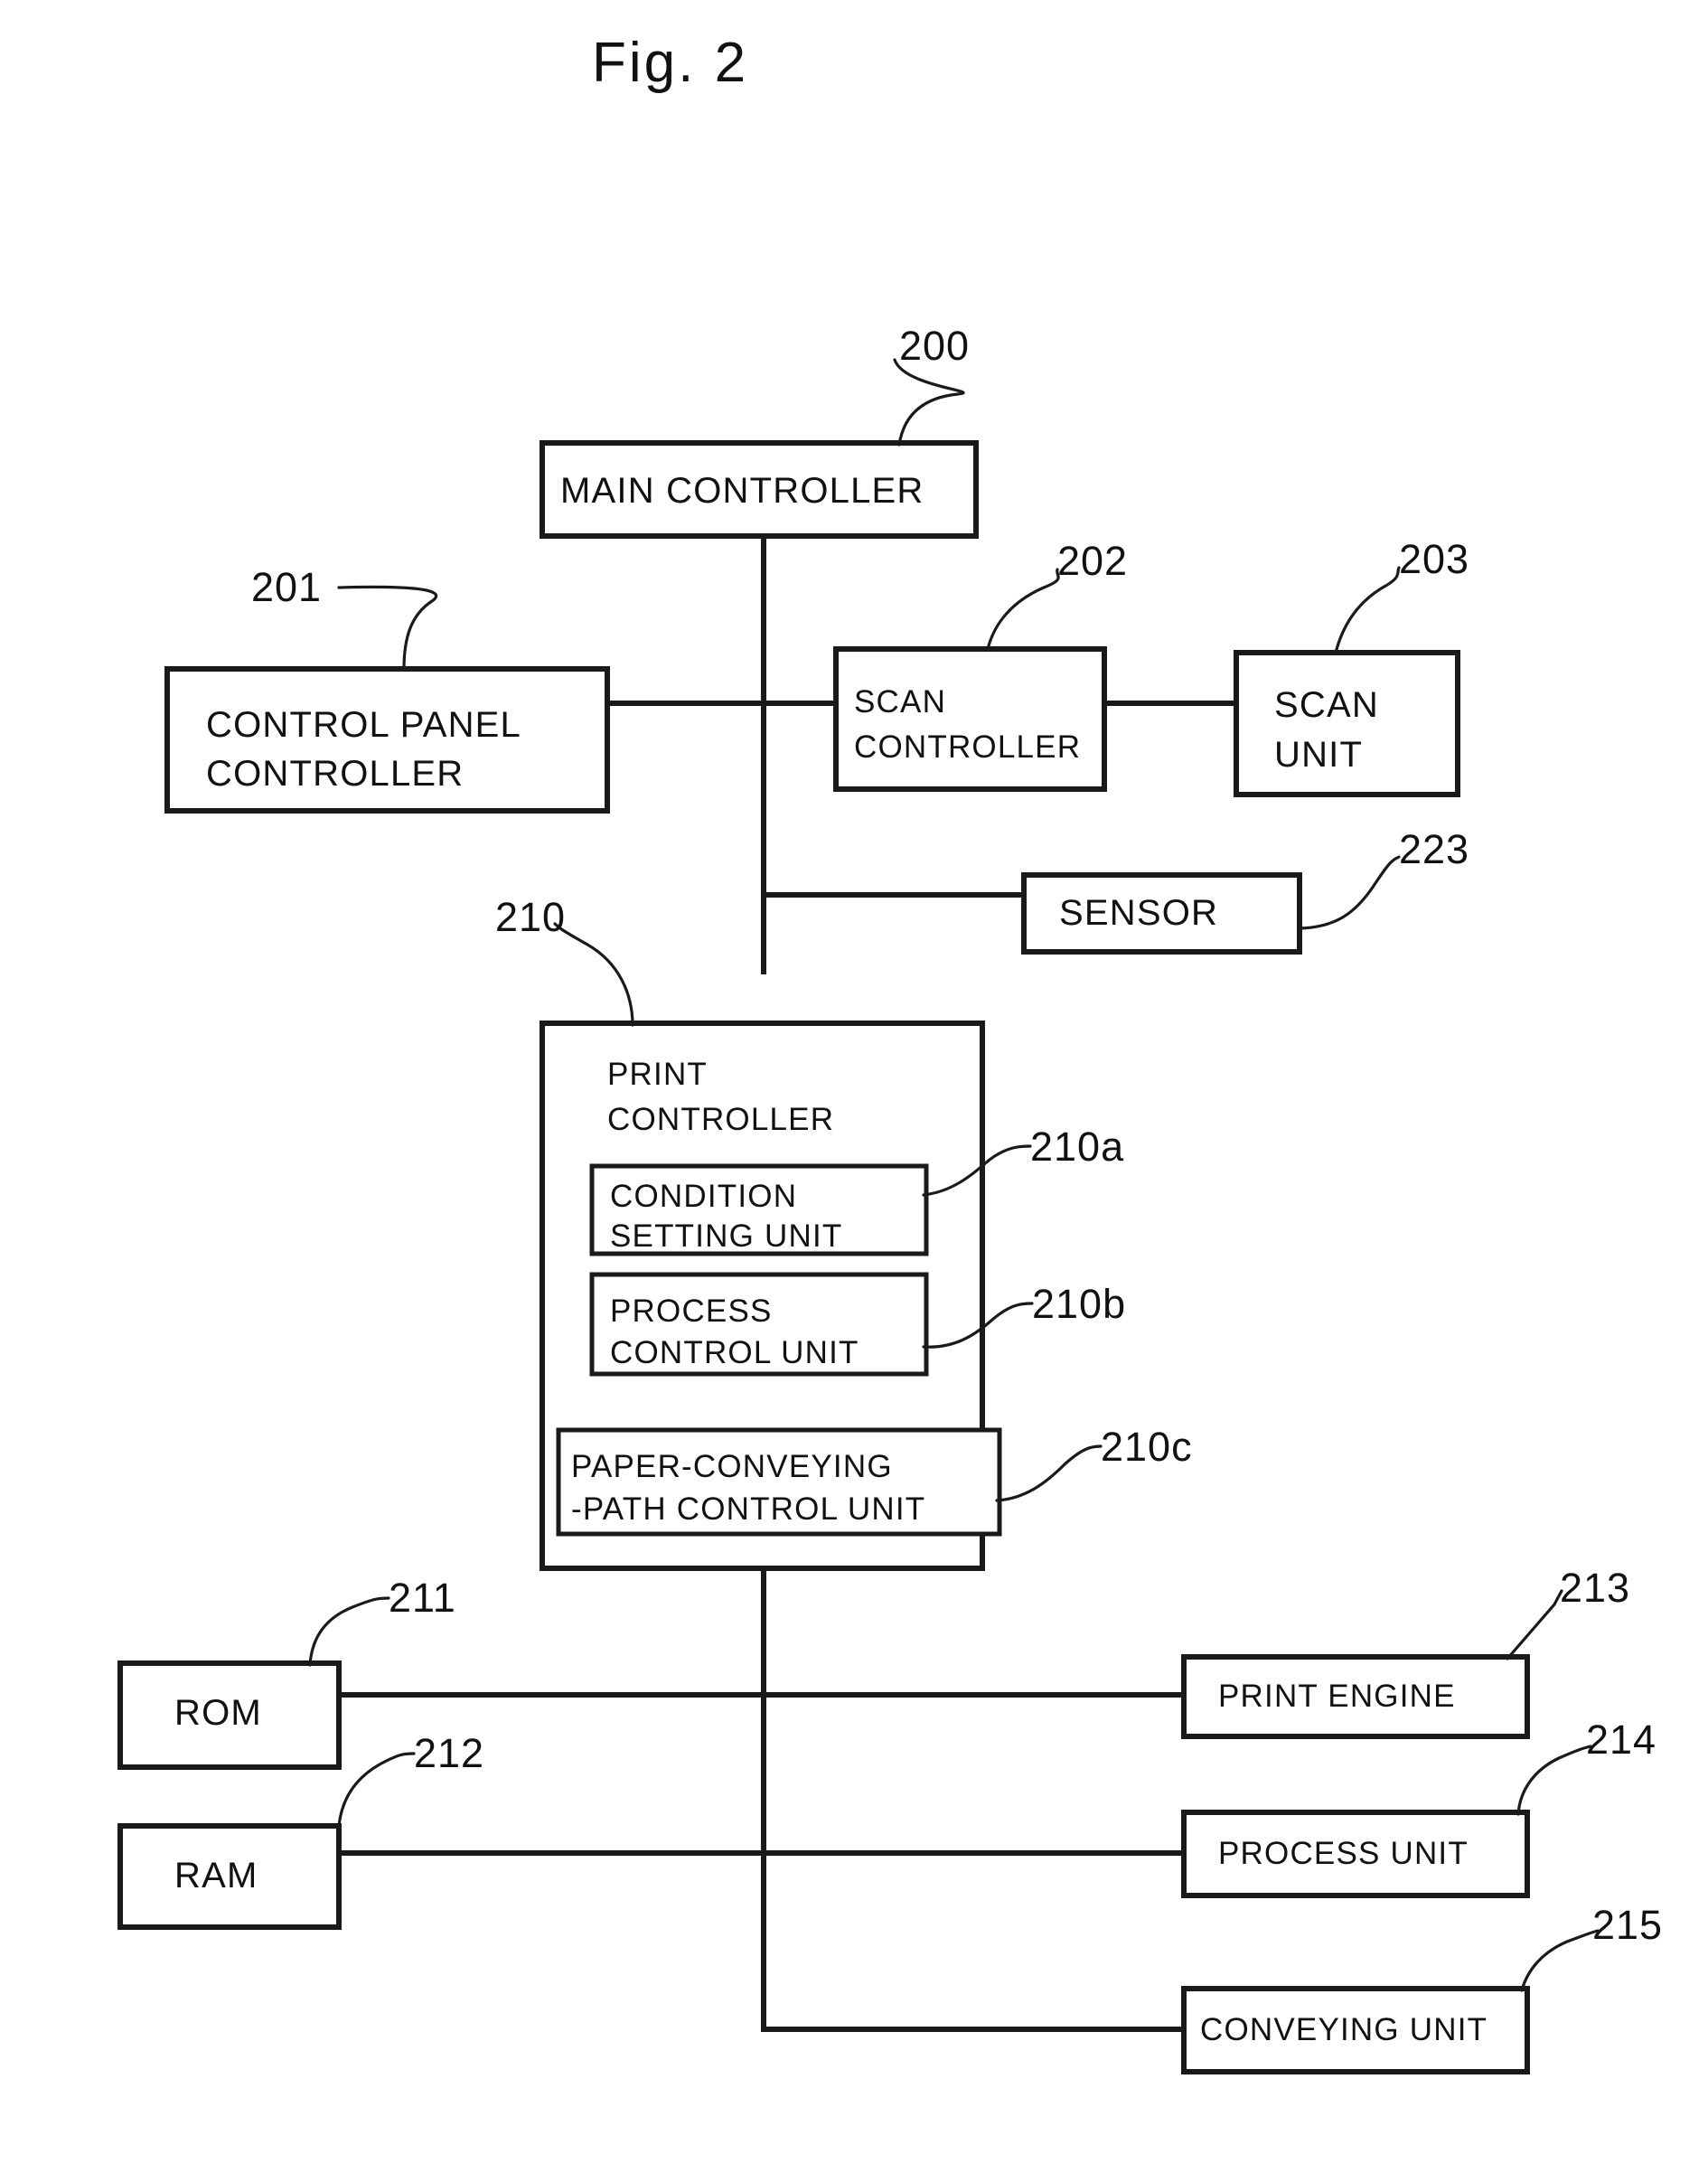 This screenshot has width=1708, height=2173. Describe the element at coordinates (422, 1598) in the screenshot. I see `ref-number-211: 211` at that location.